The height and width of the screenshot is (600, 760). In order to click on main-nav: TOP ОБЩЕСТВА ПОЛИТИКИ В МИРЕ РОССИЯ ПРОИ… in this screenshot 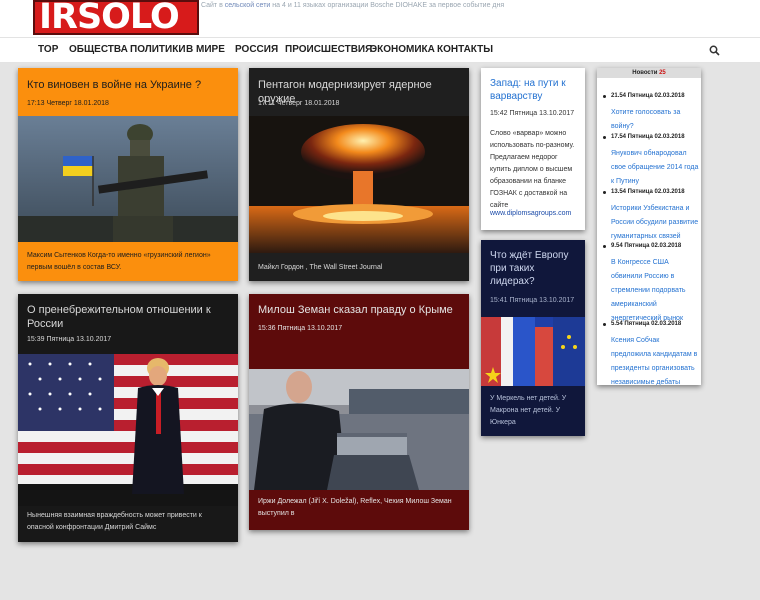, I will do `click(380, 50)`.